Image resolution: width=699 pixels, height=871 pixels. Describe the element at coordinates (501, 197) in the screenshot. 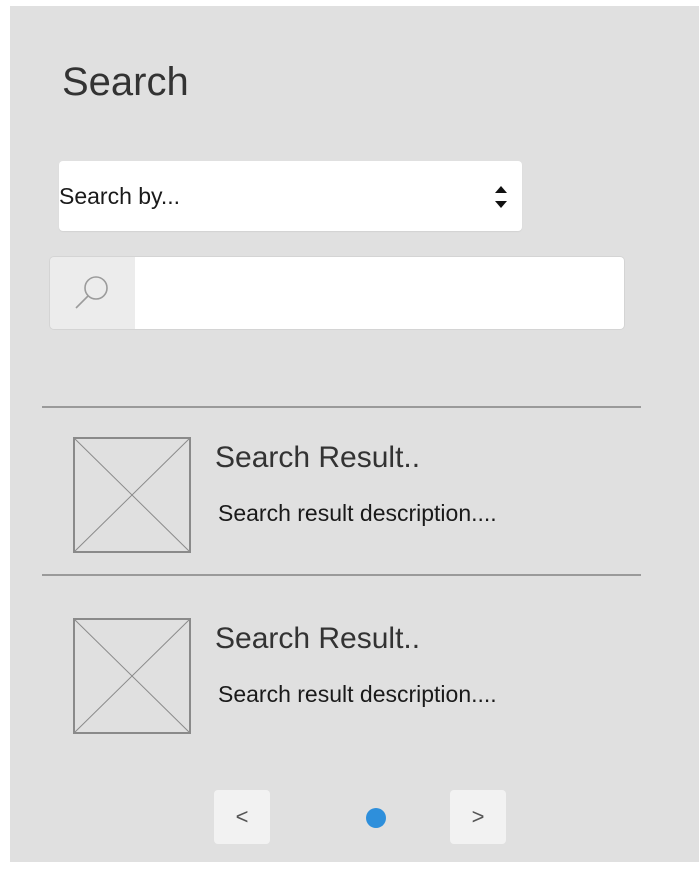

I see `sort-icon` at that location.